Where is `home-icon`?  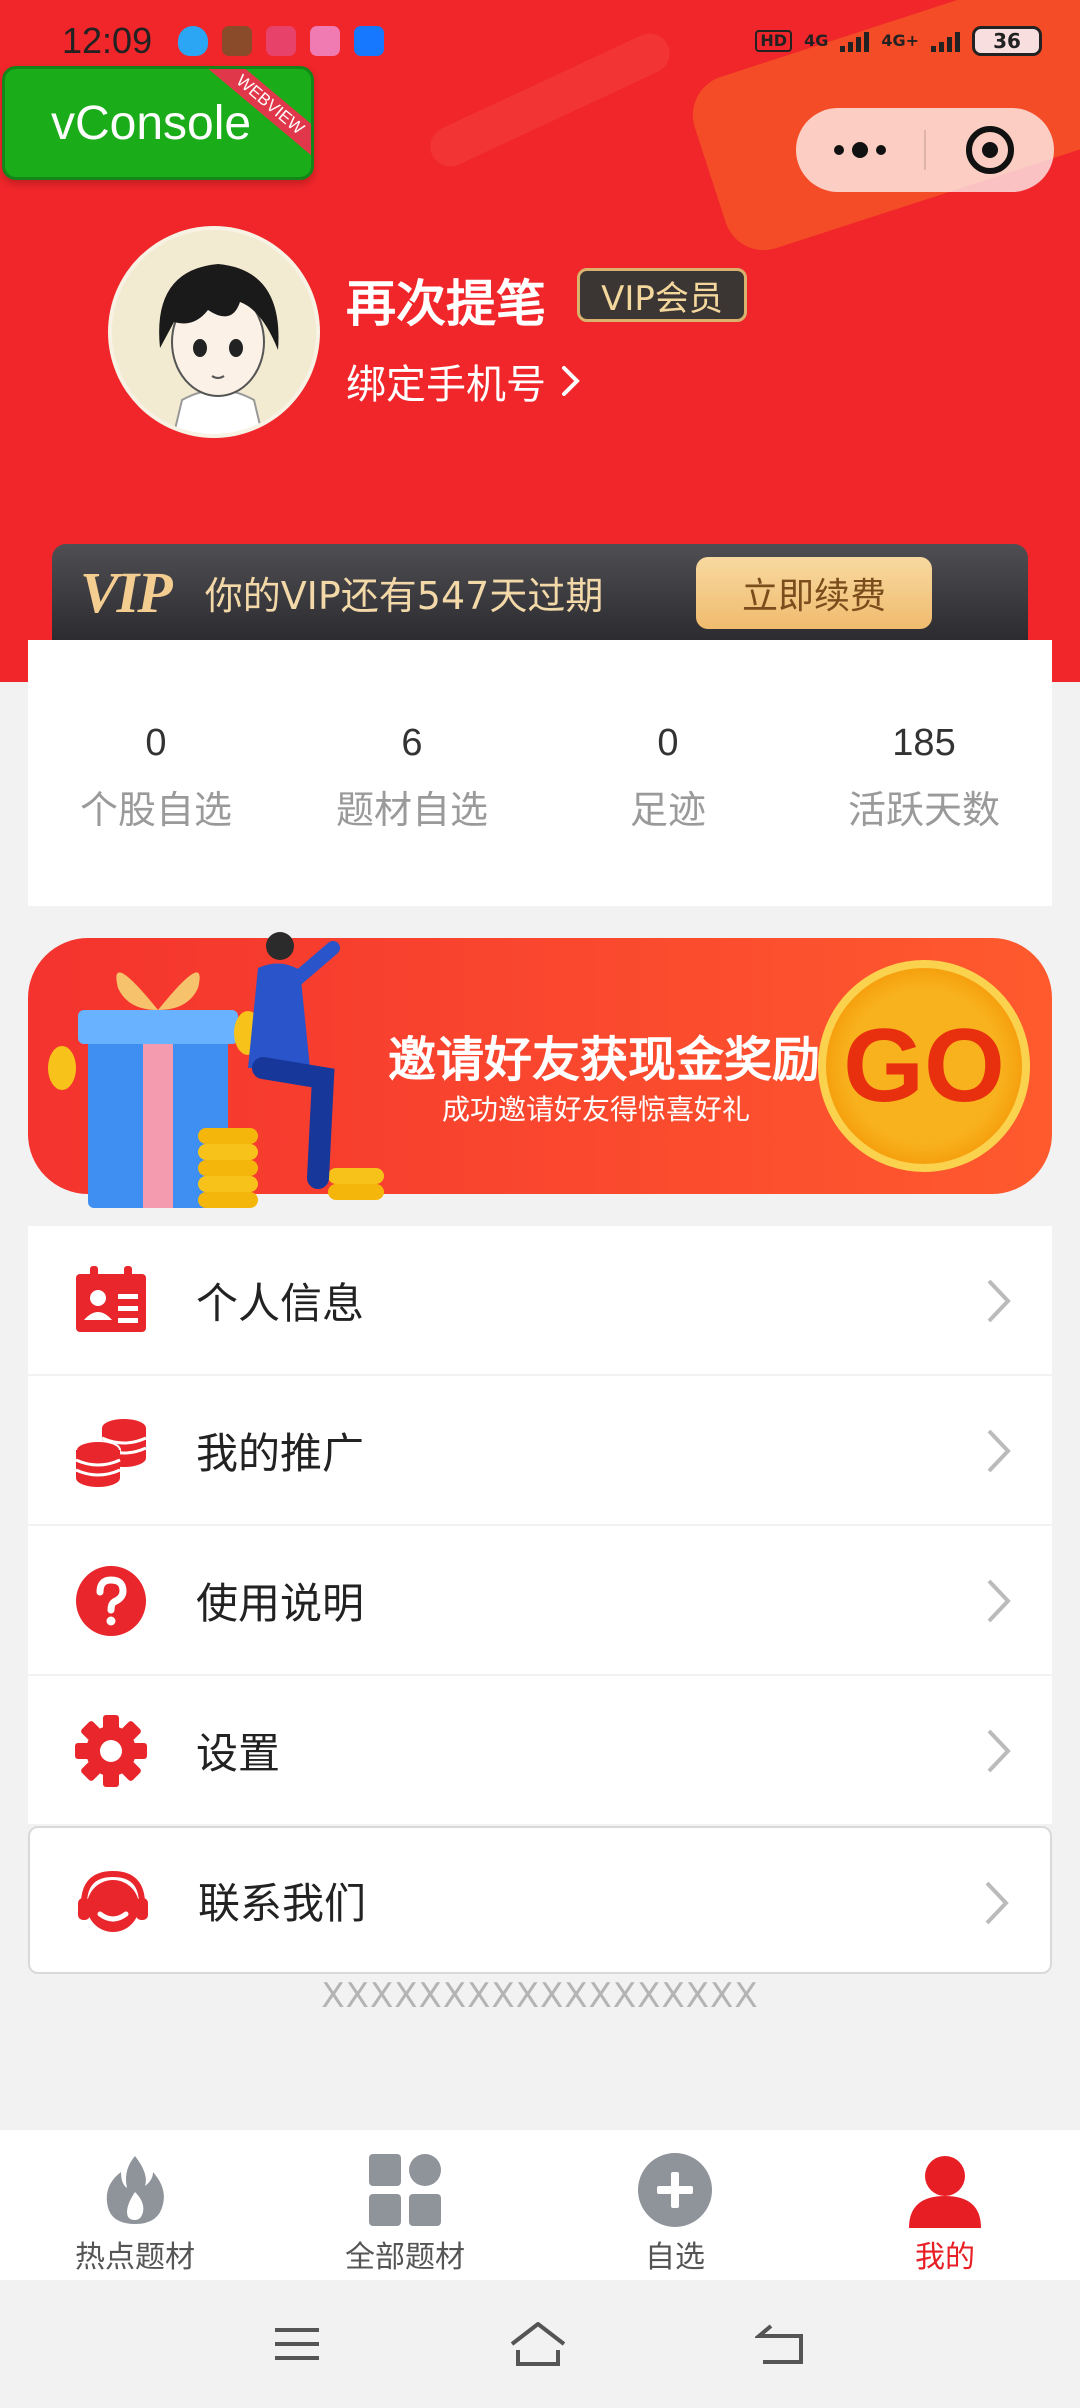
home-icon is located at coordinates (538, 2344).